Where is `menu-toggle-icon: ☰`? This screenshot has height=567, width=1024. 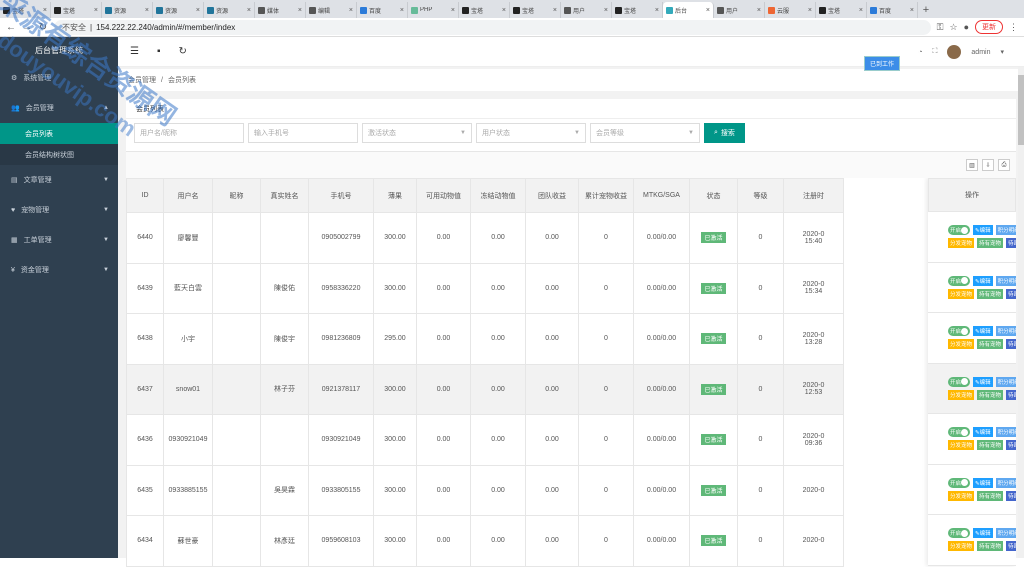
menu-toggle-icon: ☰ is located at coordinates (134, 51).